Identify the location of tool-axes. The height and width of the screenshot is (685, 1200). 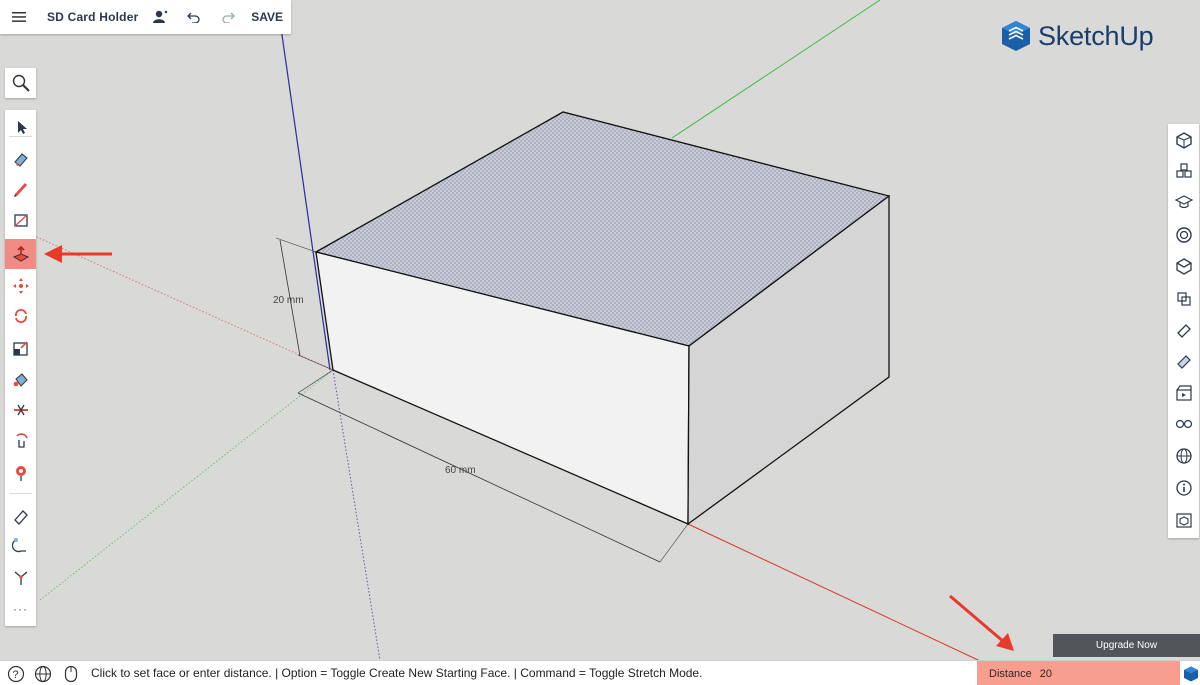
(20, 577).